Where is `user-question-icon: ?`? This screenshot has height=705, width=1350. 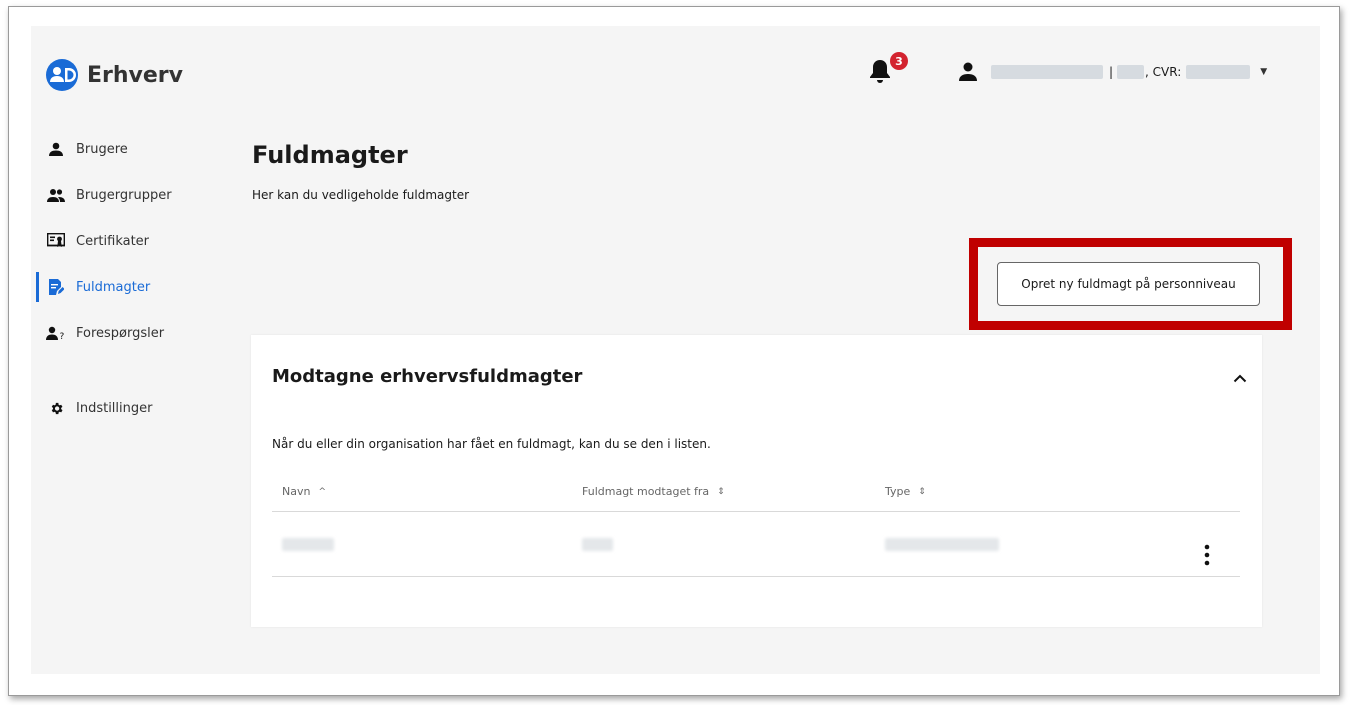
user-question-icon: ? is located at coordinates (56, 333).